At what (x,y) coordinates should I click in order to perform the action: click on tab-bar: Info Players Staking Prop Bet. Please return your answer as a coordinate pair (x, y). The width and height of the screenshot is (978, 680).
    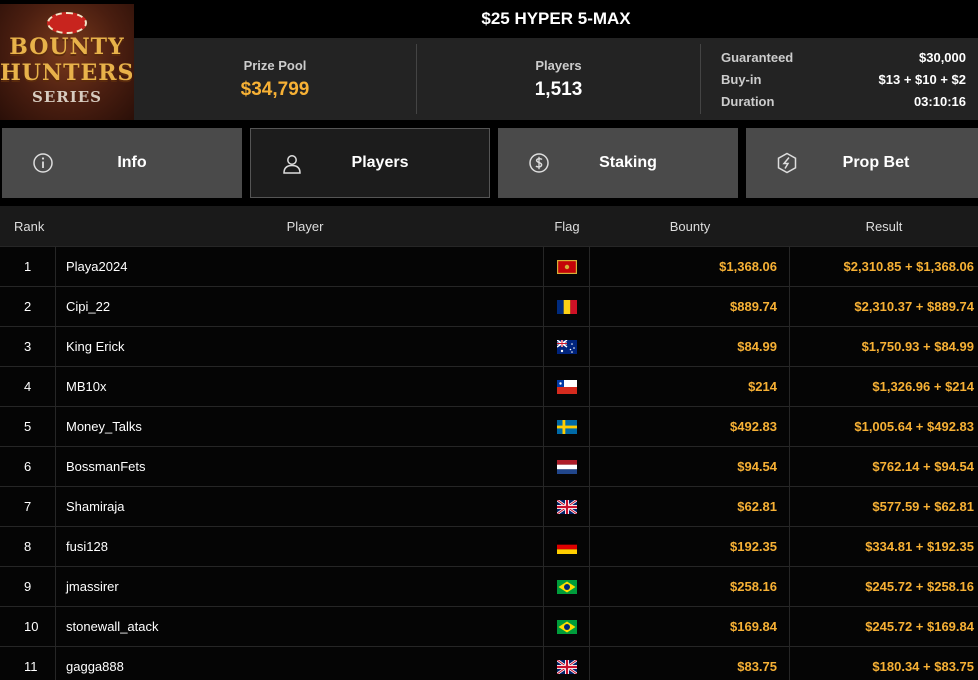
    Looking at the image, I should click on (489, 163).